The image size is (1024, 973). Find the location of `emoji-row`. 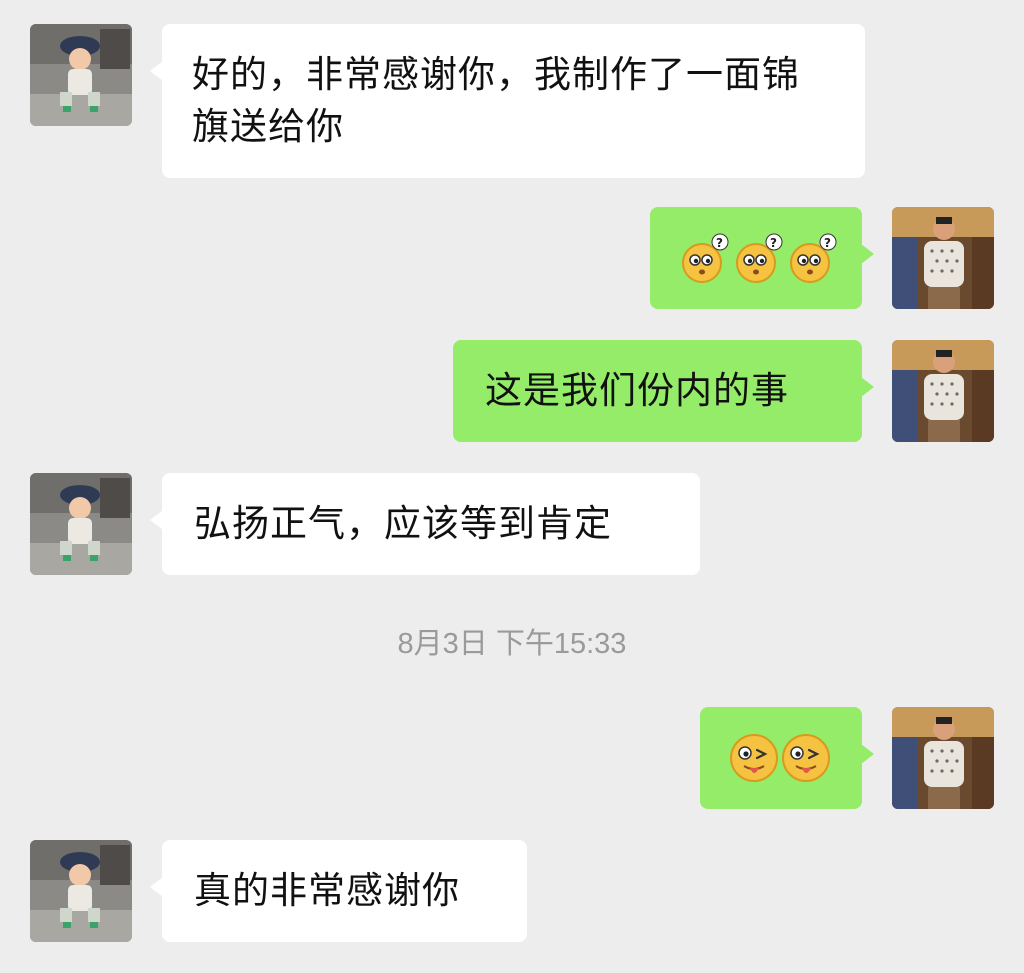

emoji-row is located at coordinates (784, 758).